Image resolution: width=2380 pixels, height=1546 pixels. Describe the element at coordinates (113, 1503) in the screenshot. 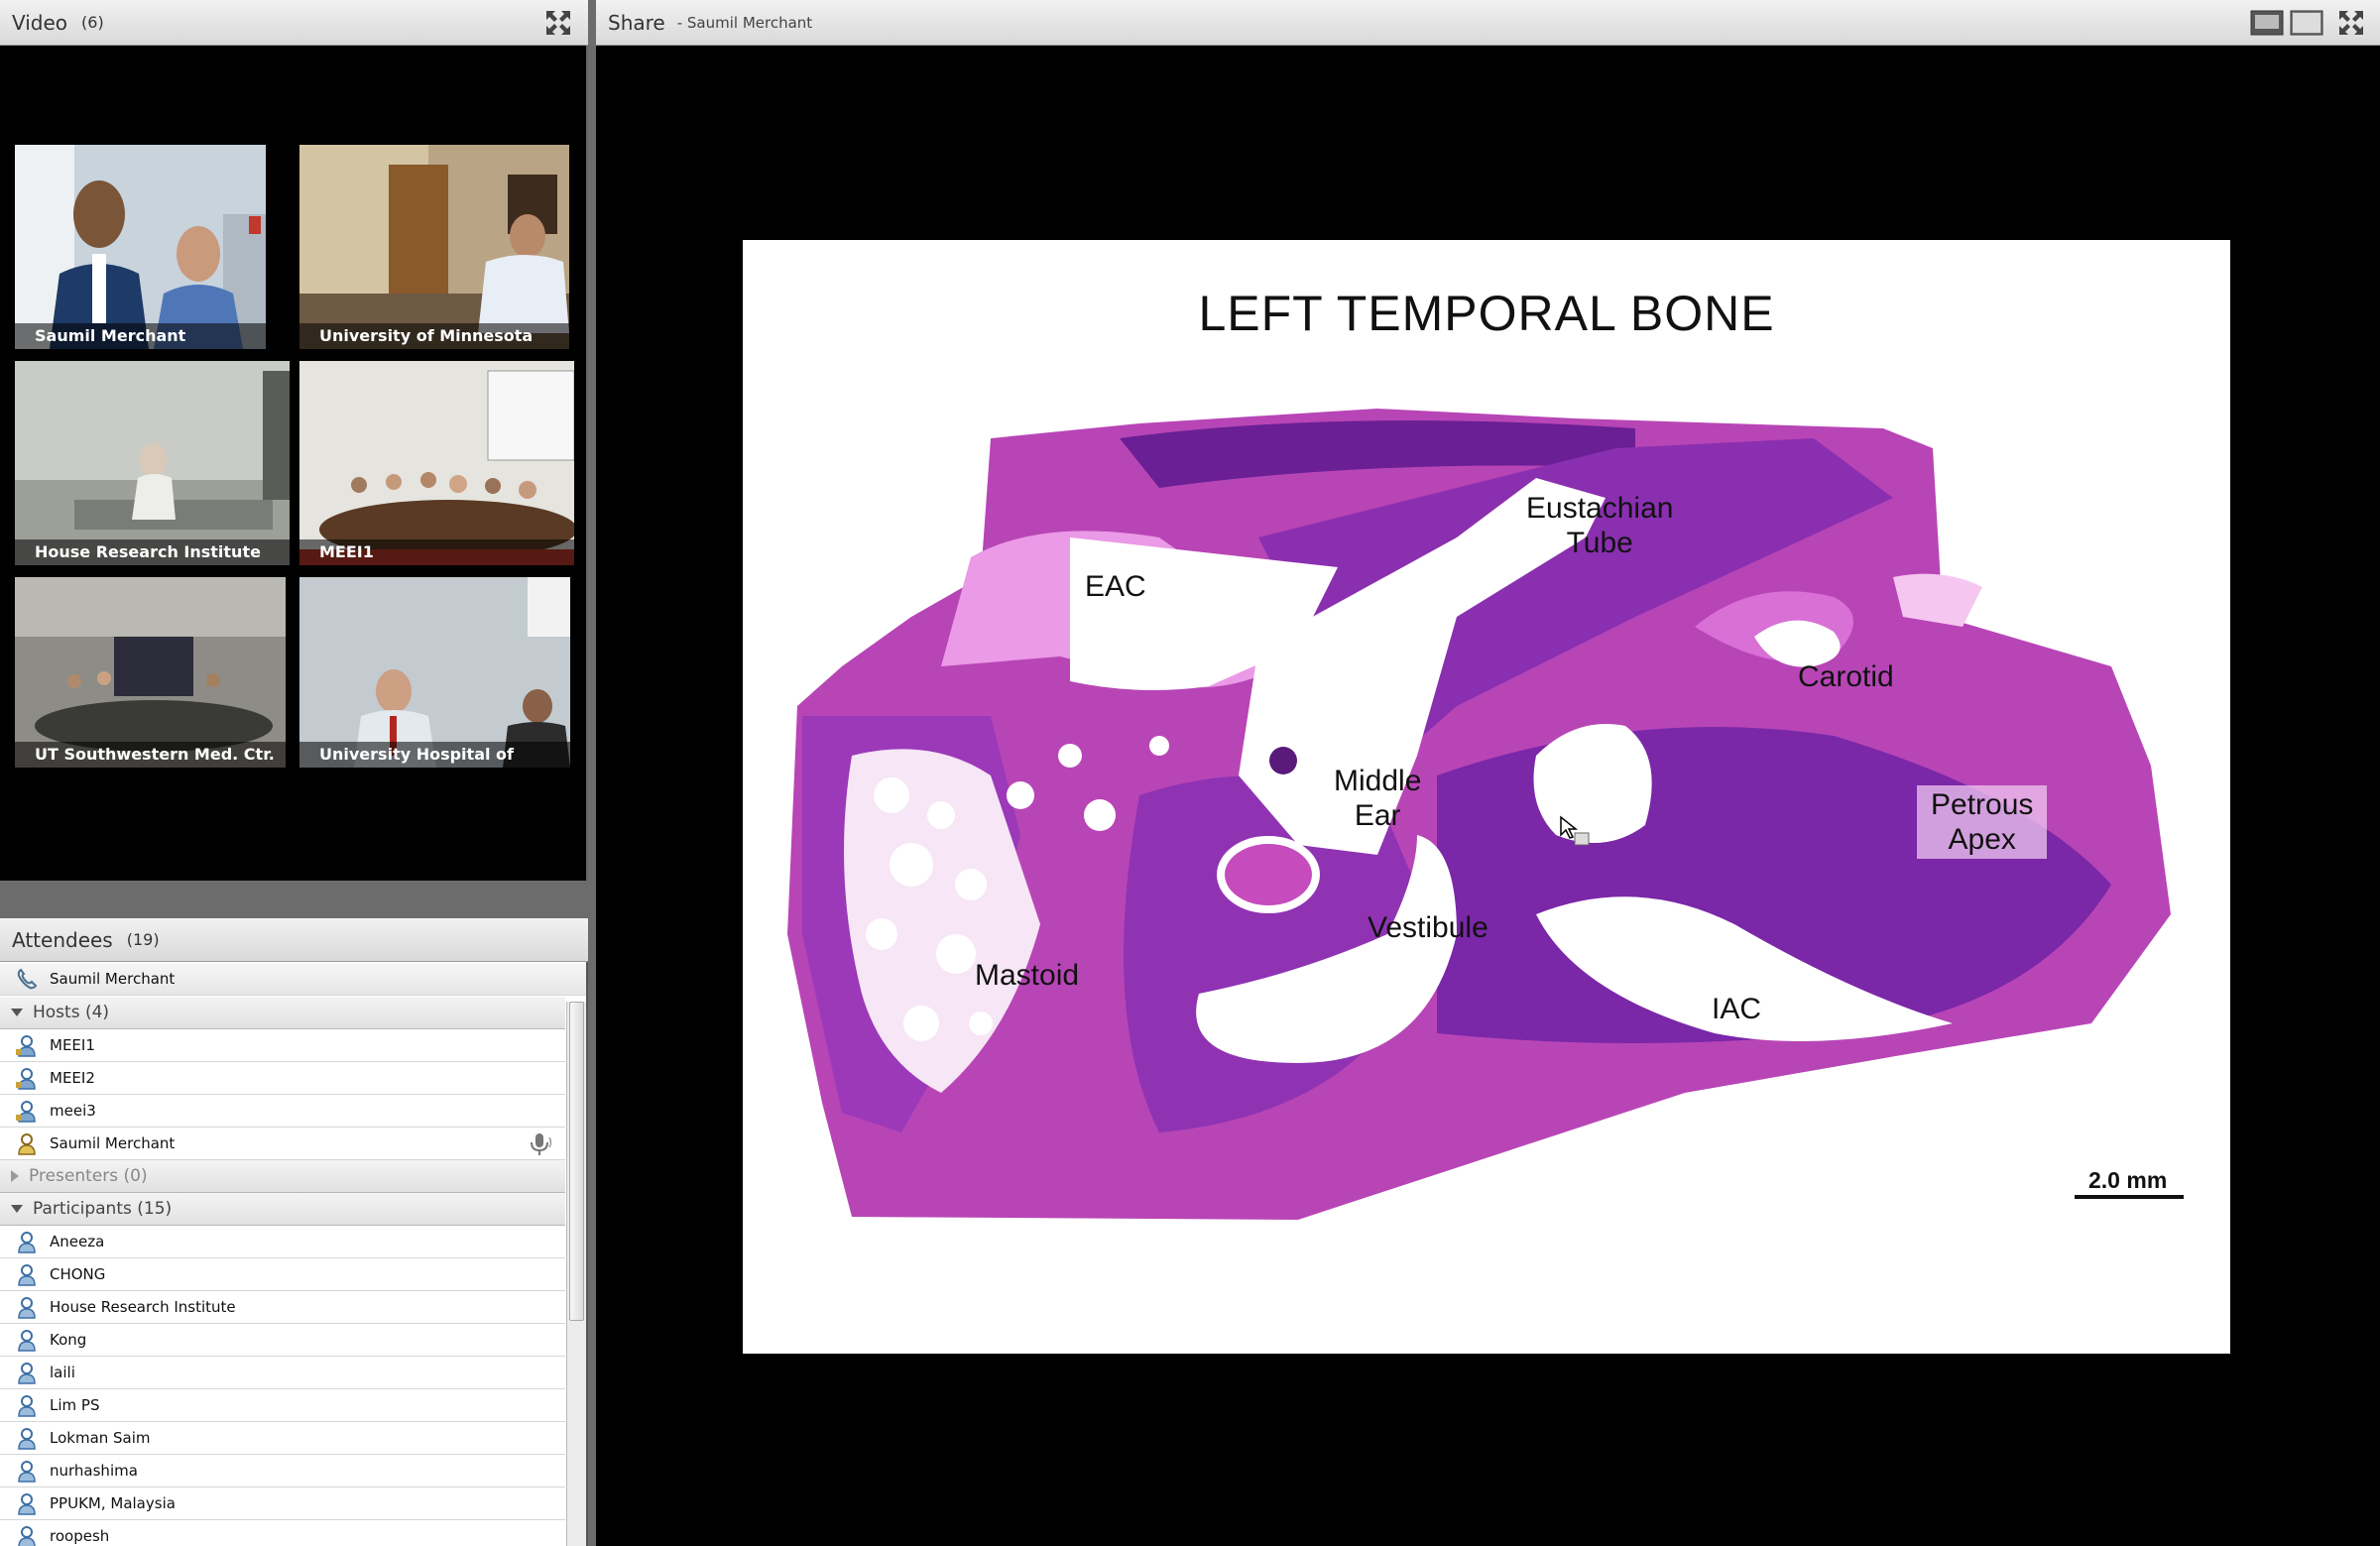

I see `attendee-name: PPUKM, Malaysia` at that location.